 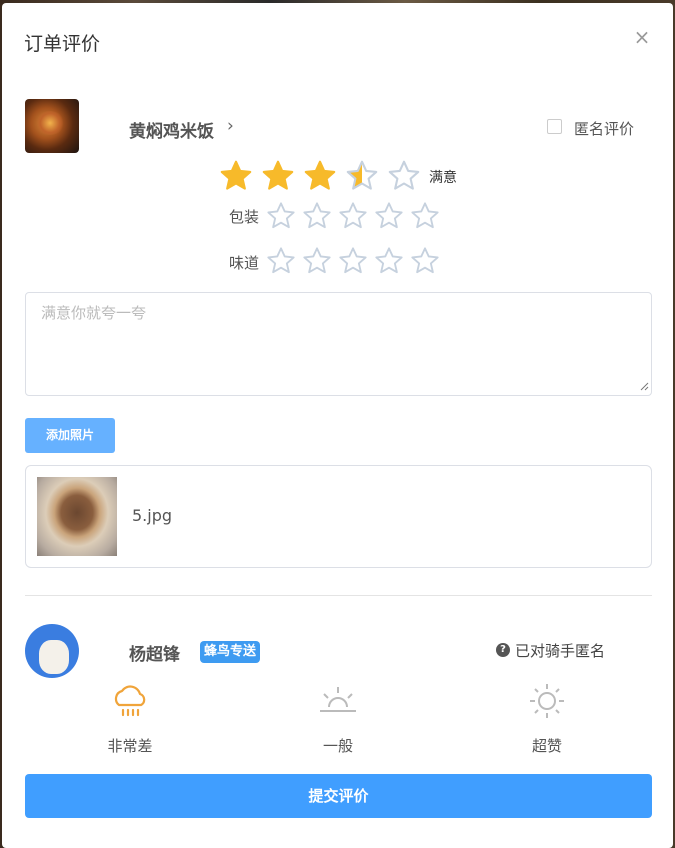 What do you see at coordinates (130, 701) in the screenshot?
I see `rain-cloud-icon` at bounding box center [130, 701].